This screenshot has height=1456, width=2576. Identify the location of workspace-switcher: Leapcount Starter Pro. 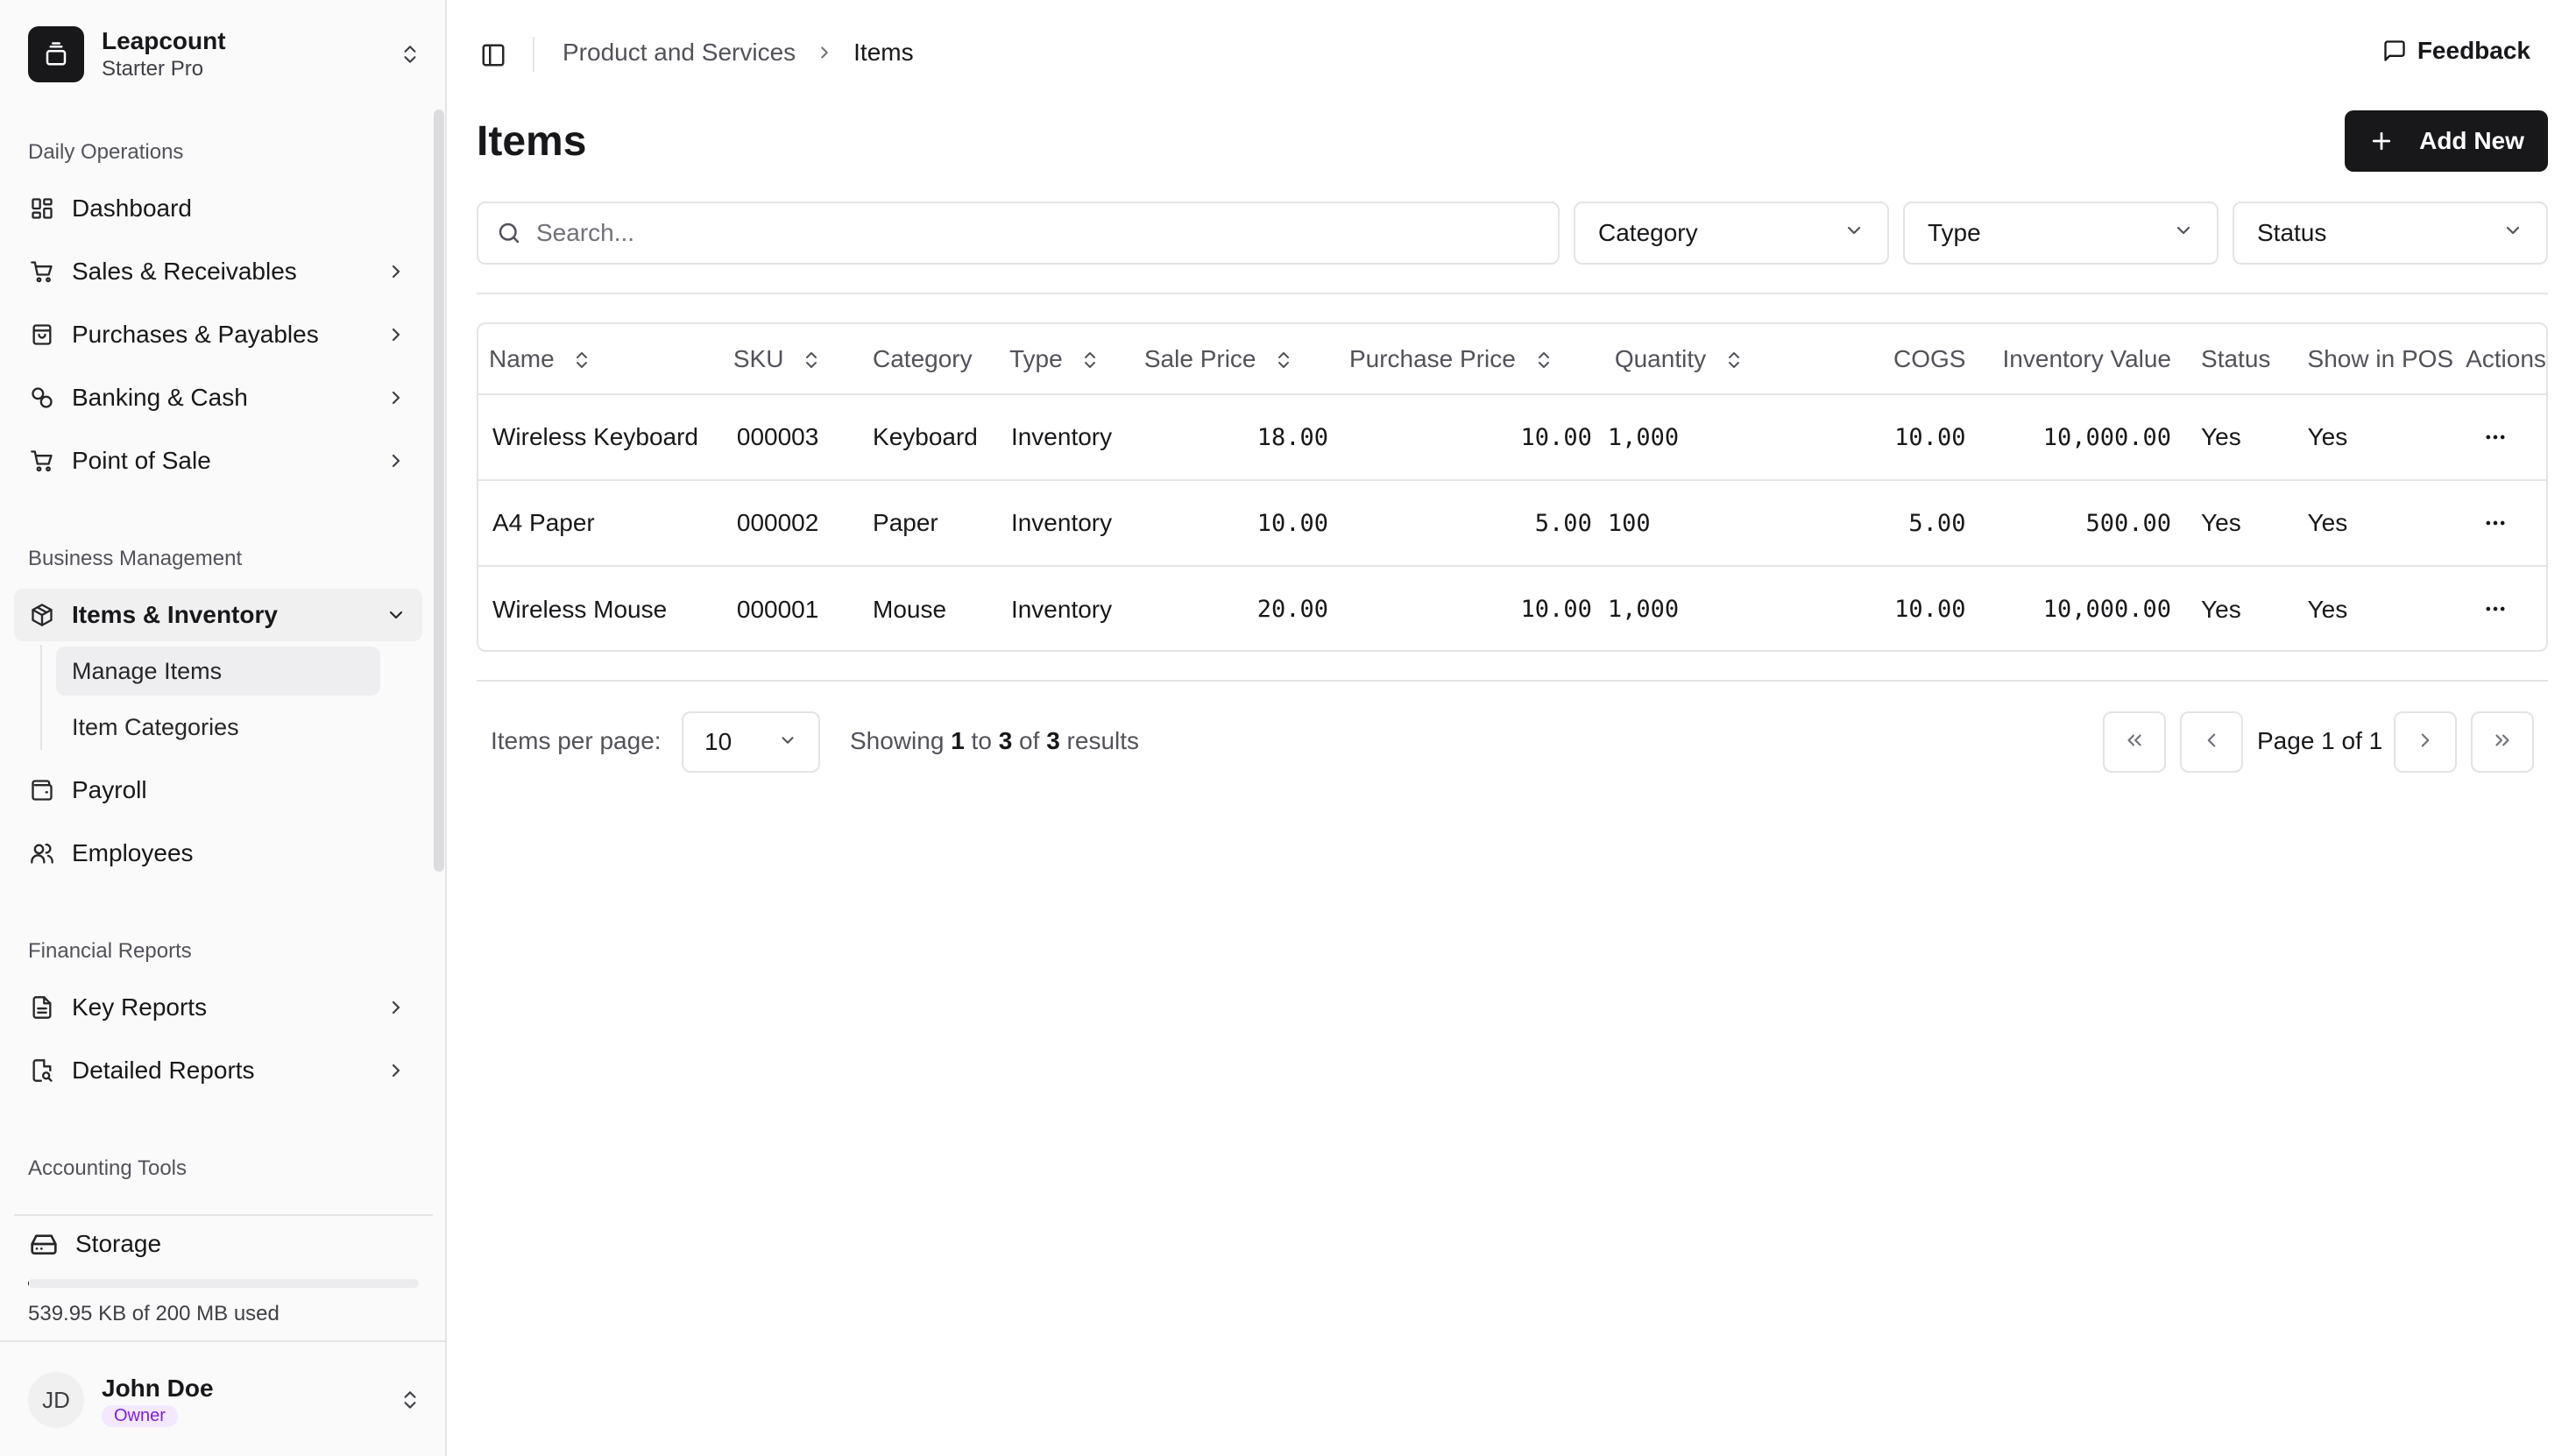
(225, 54).